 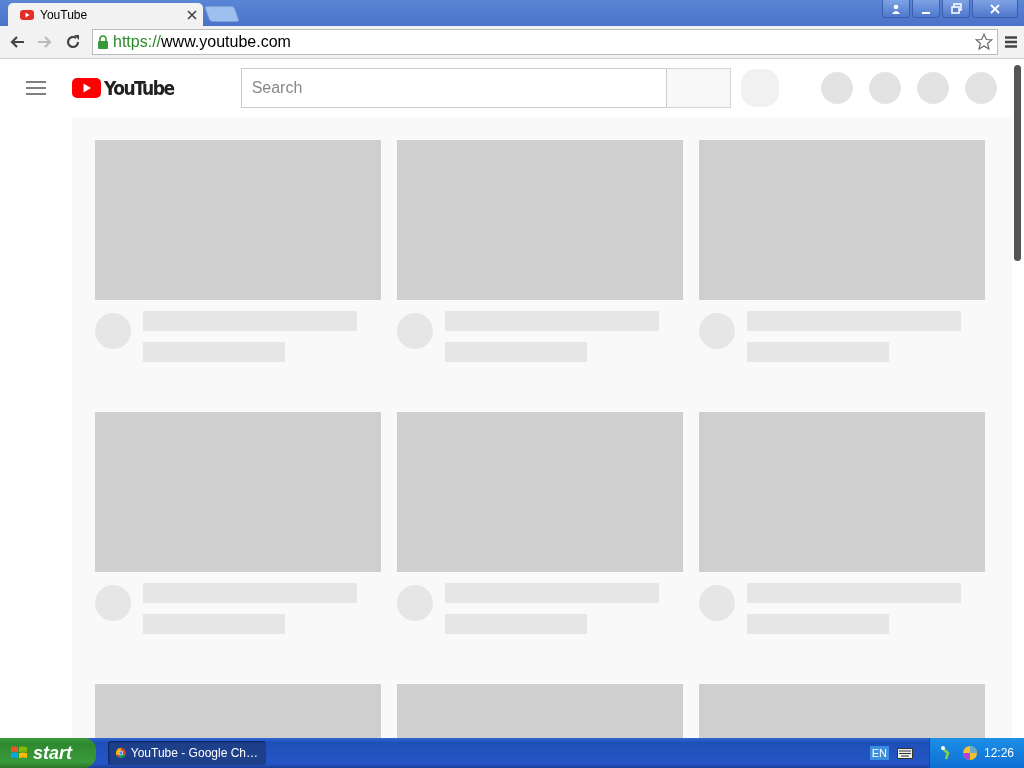 What do you see at coordinates (453, 88) in the screenshot?
I see `search-field: Search` at bounding box center [453, 88].